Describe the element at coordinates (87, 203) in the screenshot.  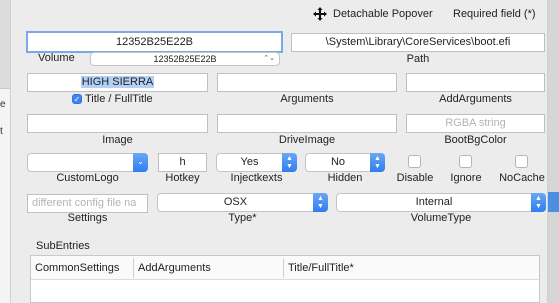
I see `settings-field: different config file na` at that location.